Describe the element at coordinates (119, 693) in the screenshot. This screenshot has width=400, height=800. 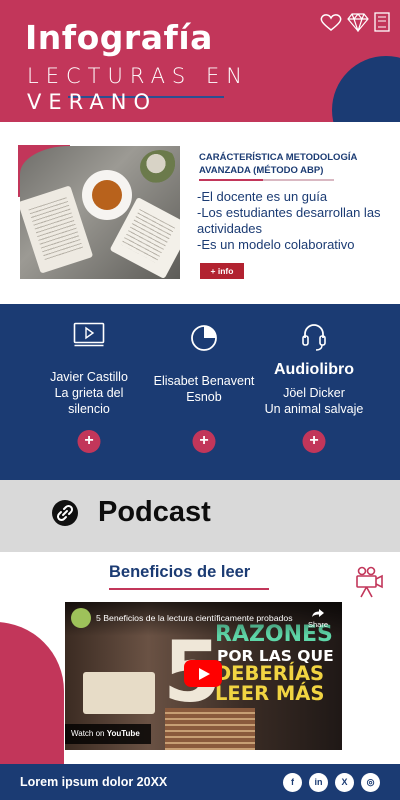
I see `video-book-image` at that location.